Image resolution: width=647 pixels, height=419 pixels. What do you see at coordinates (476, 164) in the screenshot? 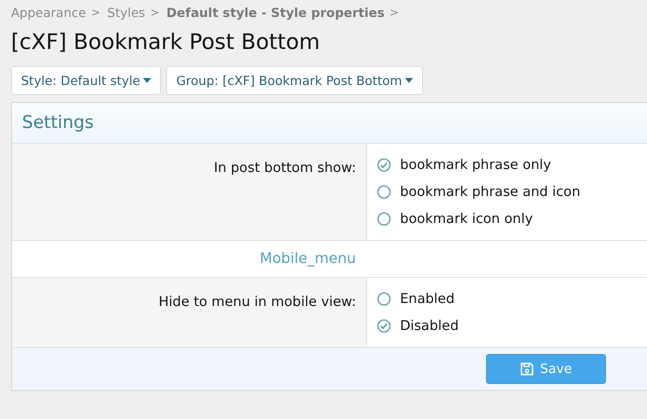
I see `option-label: bookmark phrase only` at bounding box center [476, 164].